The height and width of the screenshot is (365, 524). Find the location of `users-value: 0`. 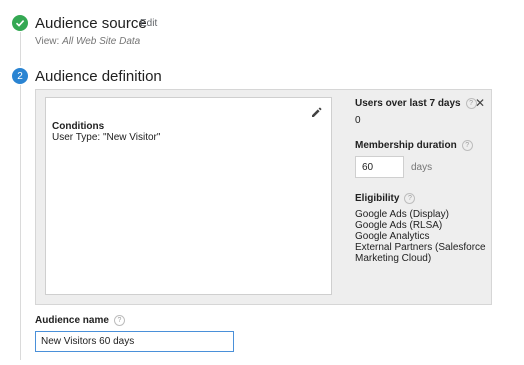

users-value: 0 is located at coordinates (358, 120).